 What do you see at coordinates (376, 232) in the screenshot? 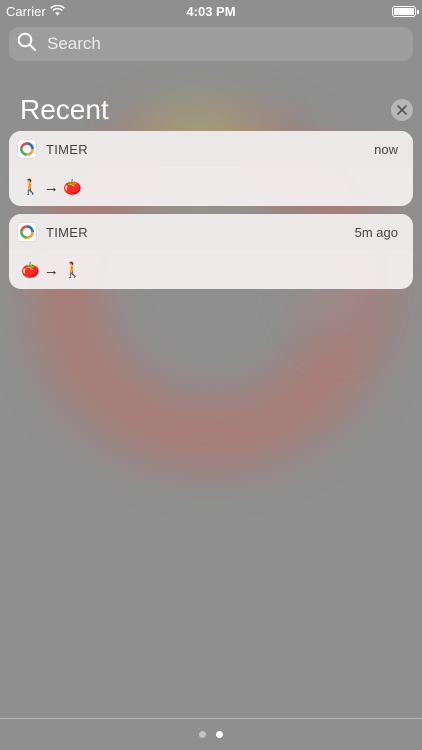
I see `notification-time: 5m ago` at bounding box center [376, 232].